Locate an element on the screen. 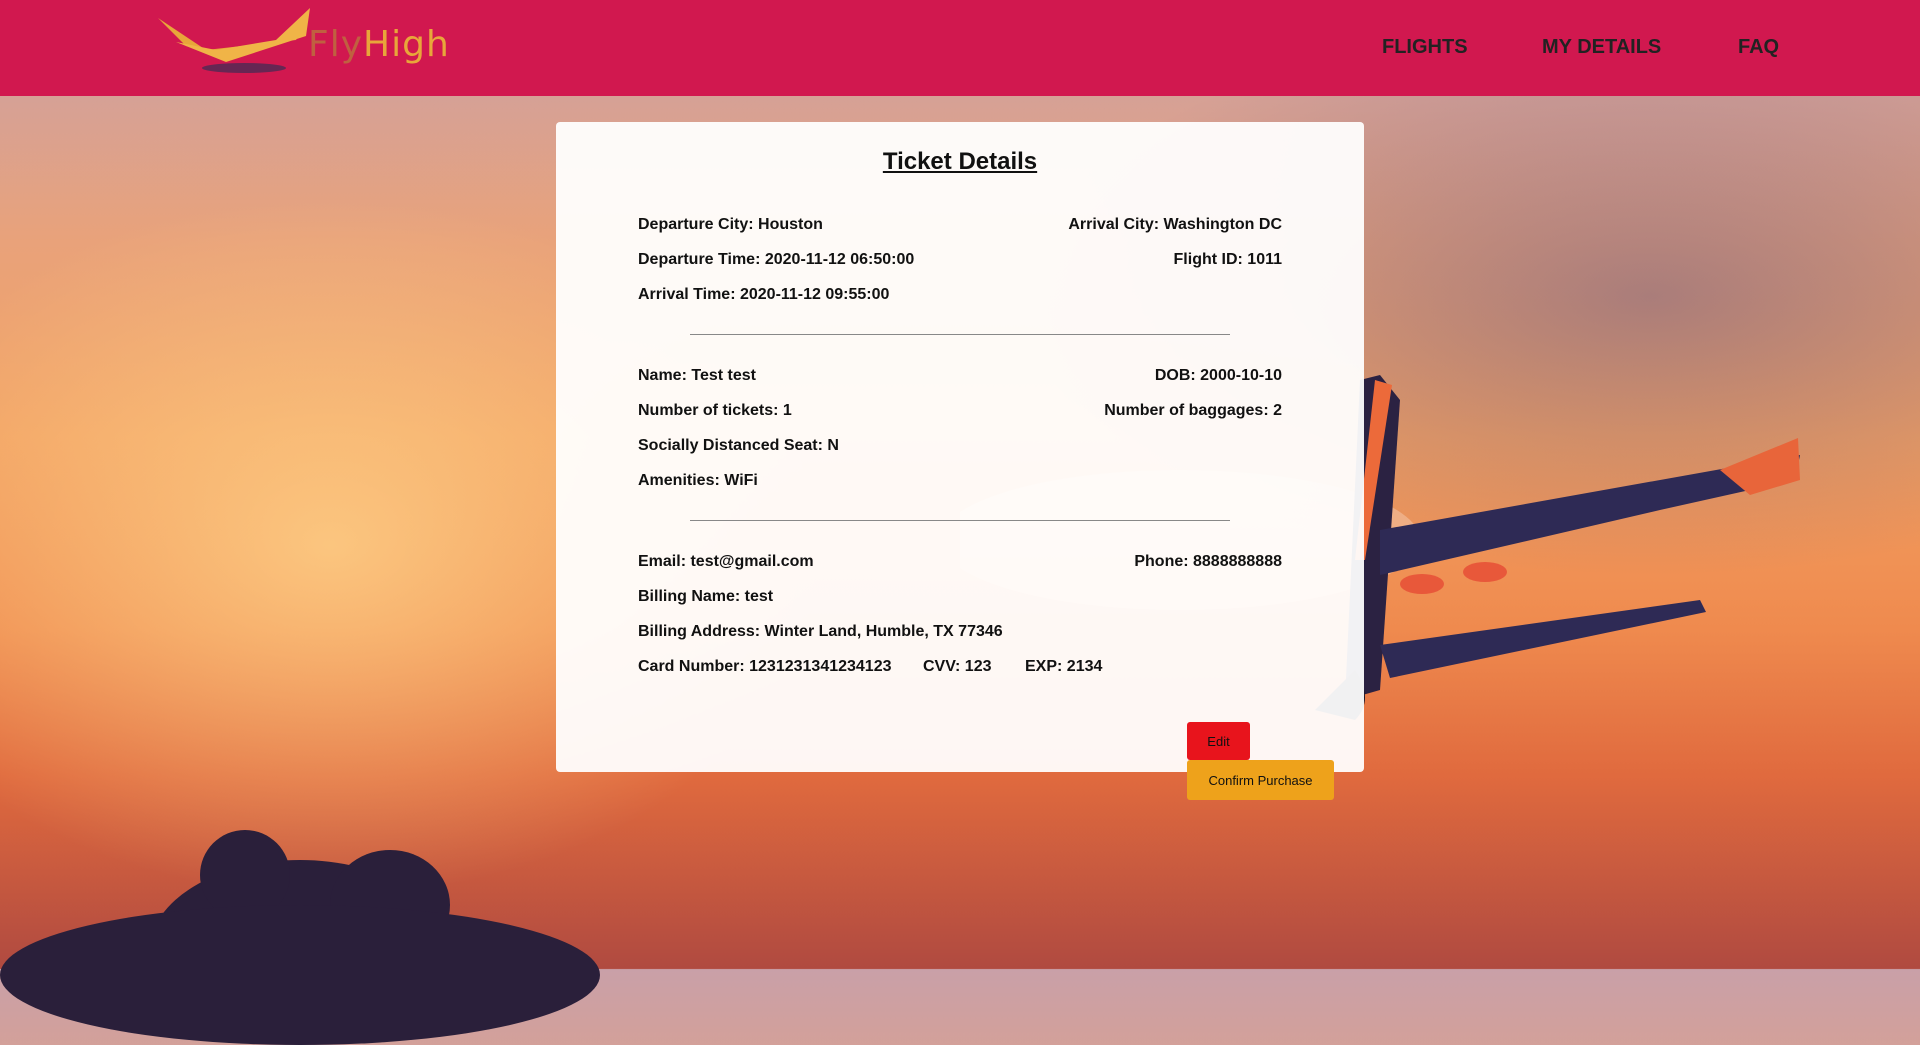 This screenshot has height=1045, width=1920. email: Email: test@gmail.com is located at coordinates (726, 561).